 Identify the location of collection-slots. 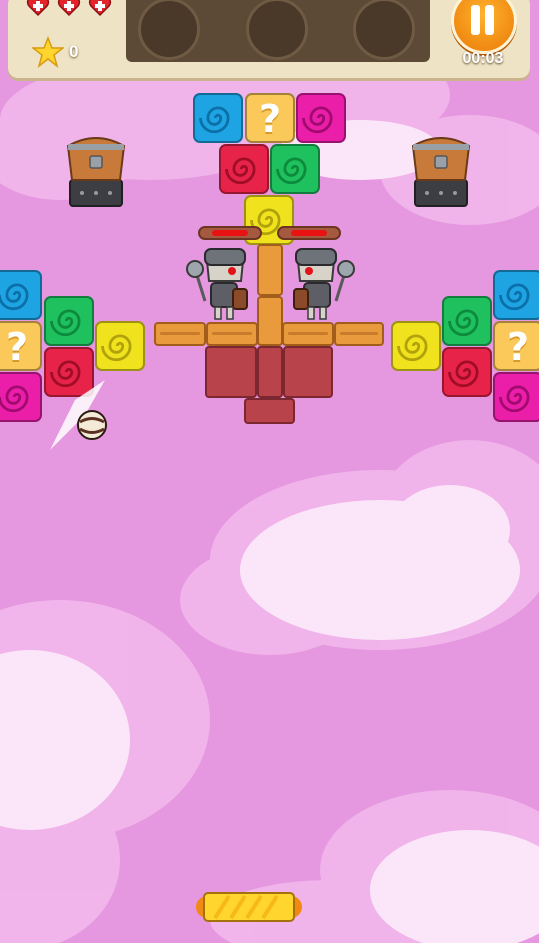
(278, 31).